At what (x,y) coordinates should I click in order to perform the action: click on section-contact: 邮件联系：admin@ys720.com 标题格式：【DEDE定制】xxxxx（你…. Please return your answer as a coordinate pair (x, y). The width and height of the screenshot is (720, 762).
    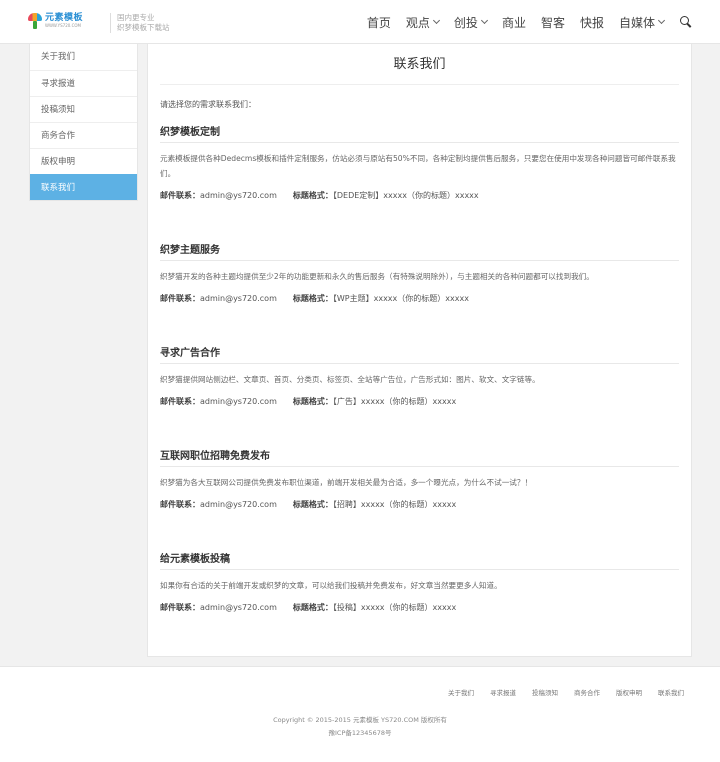
    Looking at the image, I should click on (319, 195).